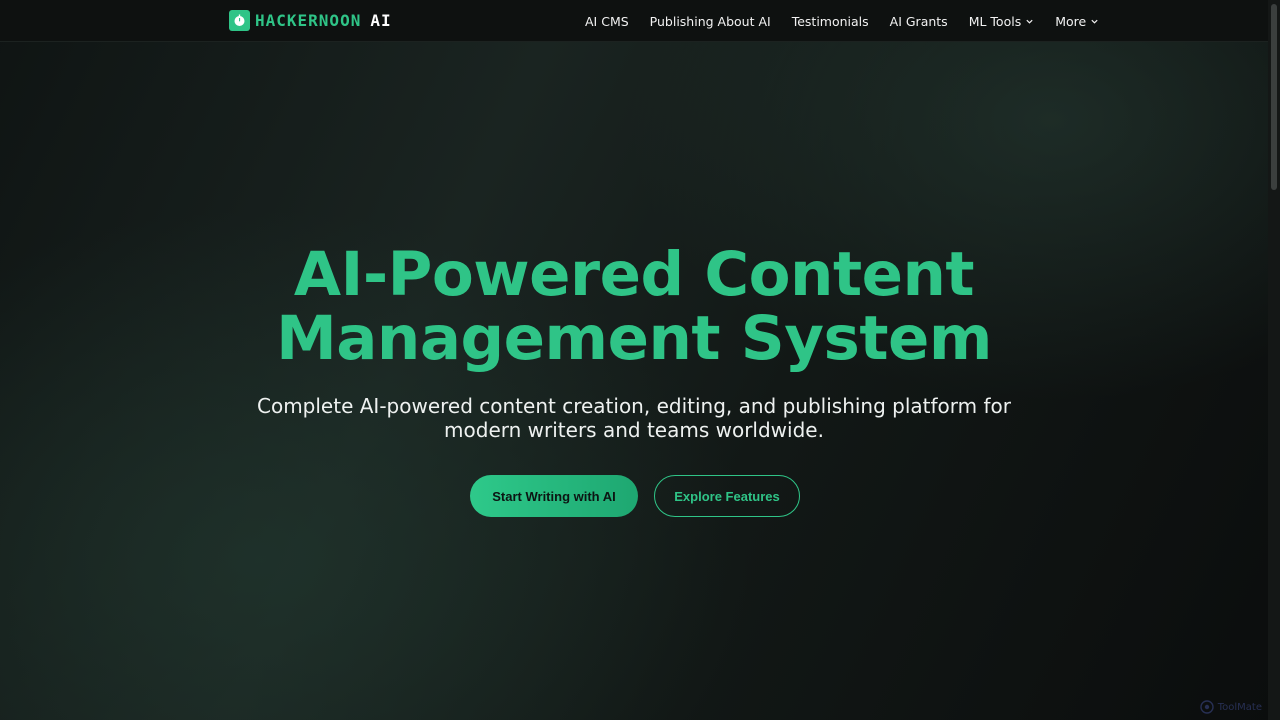 The width and height of the screenshot is (1280, 720). I want to click on hackernoon-clock-icon, so click(239, 20).